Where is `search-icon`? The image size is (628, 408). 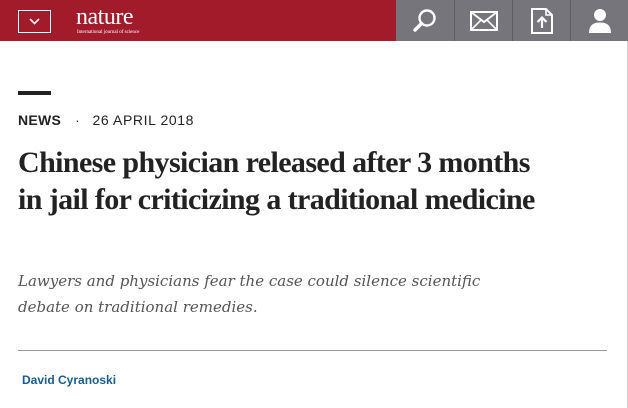
search-icon is located at coordinates (424, 20).